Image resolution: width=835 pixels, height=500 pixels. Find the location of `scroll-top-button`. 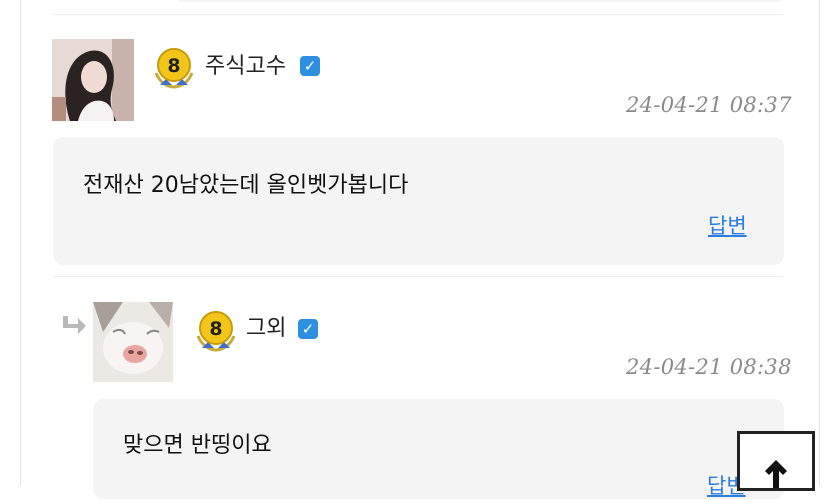

scroll-top-button is located at coordinates (776, 461).